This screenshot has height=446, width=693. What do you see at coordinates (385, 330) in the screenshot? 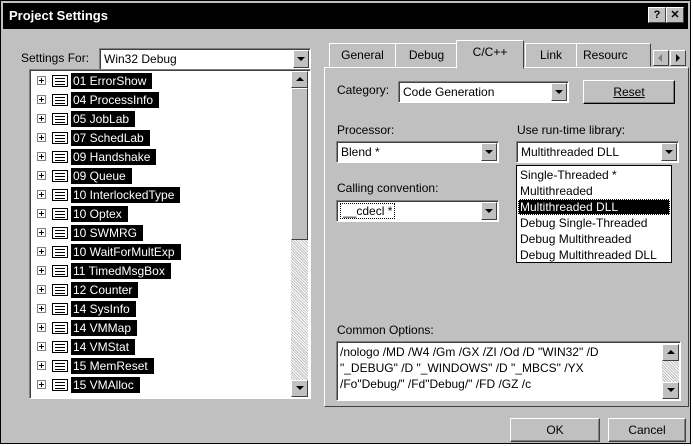
I see `common-options-label: Common Options:` at bounding box center [385, 330].